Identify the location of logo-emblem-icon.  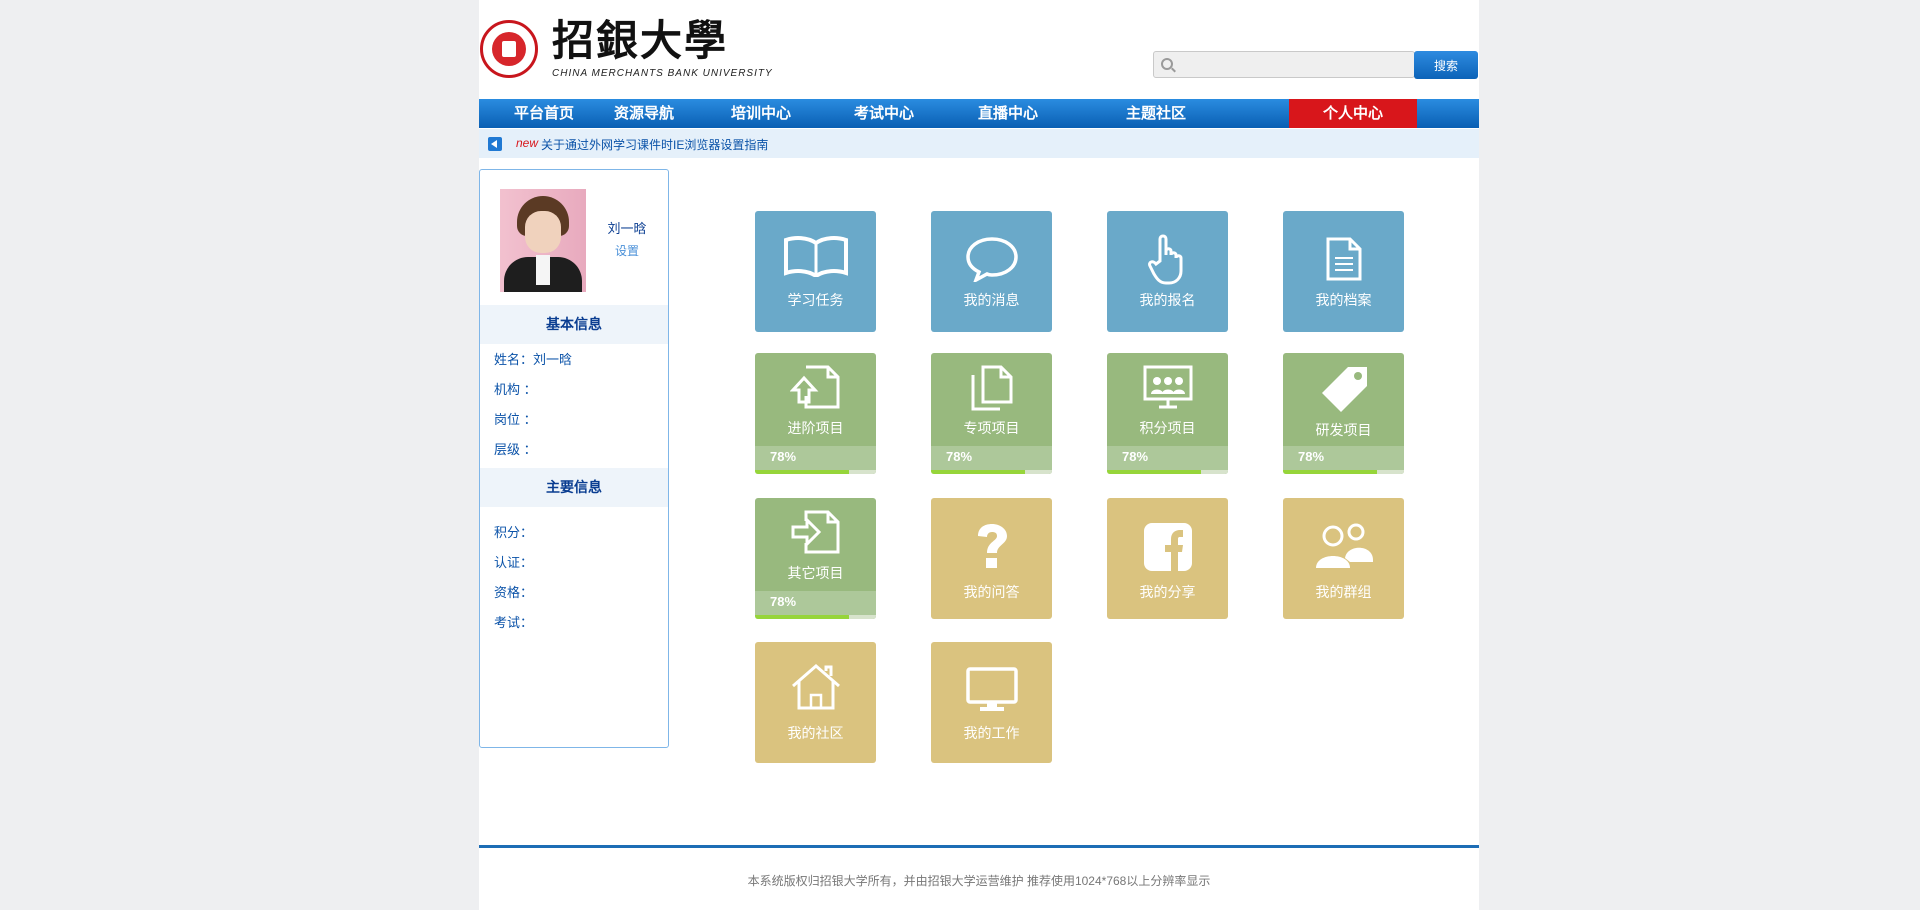
(509, 49).